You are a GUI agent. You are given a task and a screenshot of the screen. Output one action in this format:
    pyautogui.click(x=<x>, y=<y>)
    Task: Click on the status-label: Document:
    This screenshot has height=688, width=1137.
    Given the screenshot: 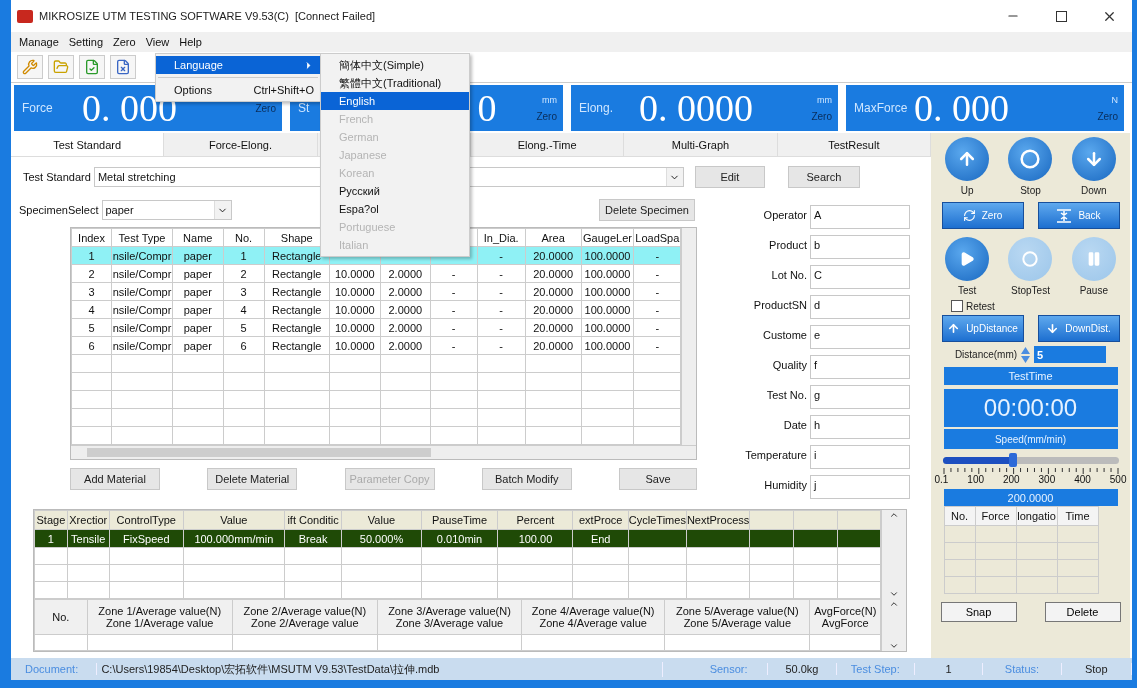 What is the action you would take?
    pyautogui.click(x=54, y=669)
    